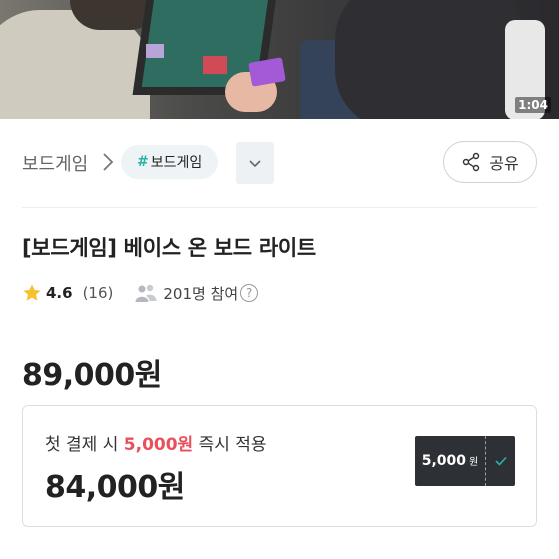 The height and width of the screenshot is (559, 559). I want to click on coupon-final-price: 84,000원, so click(115, 487).